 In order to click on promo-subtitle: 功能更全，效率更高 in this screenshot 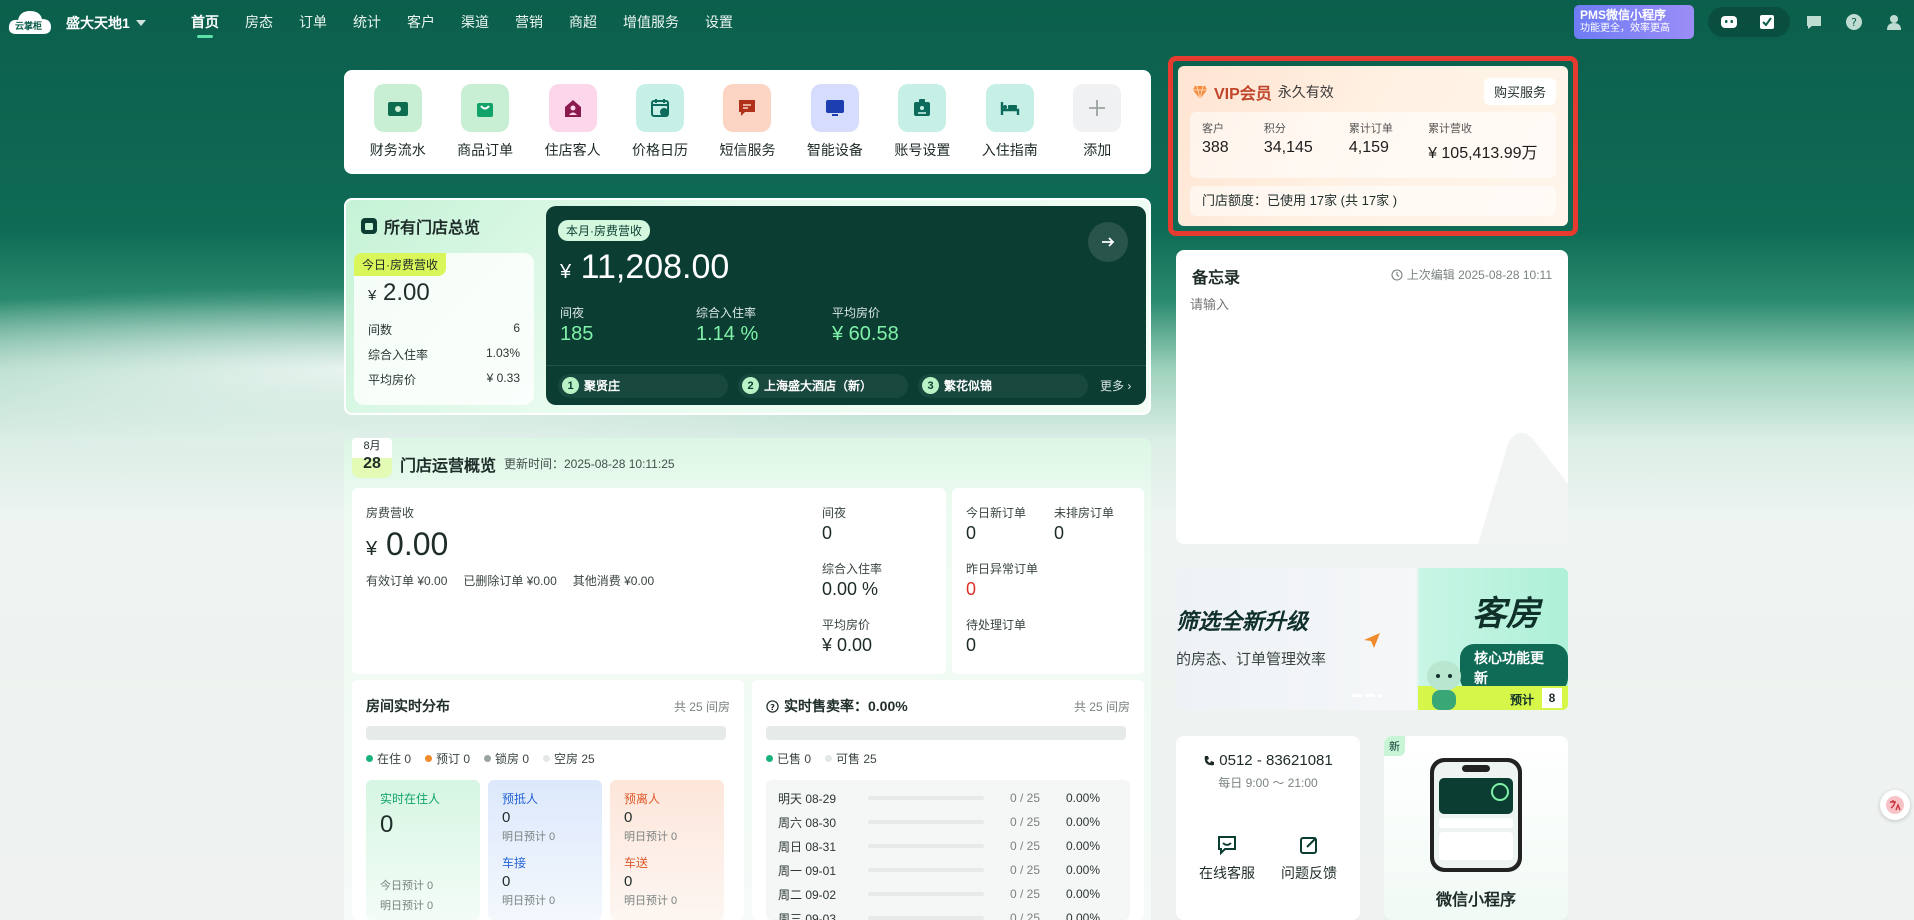, I will do `click(1625, 28)`.